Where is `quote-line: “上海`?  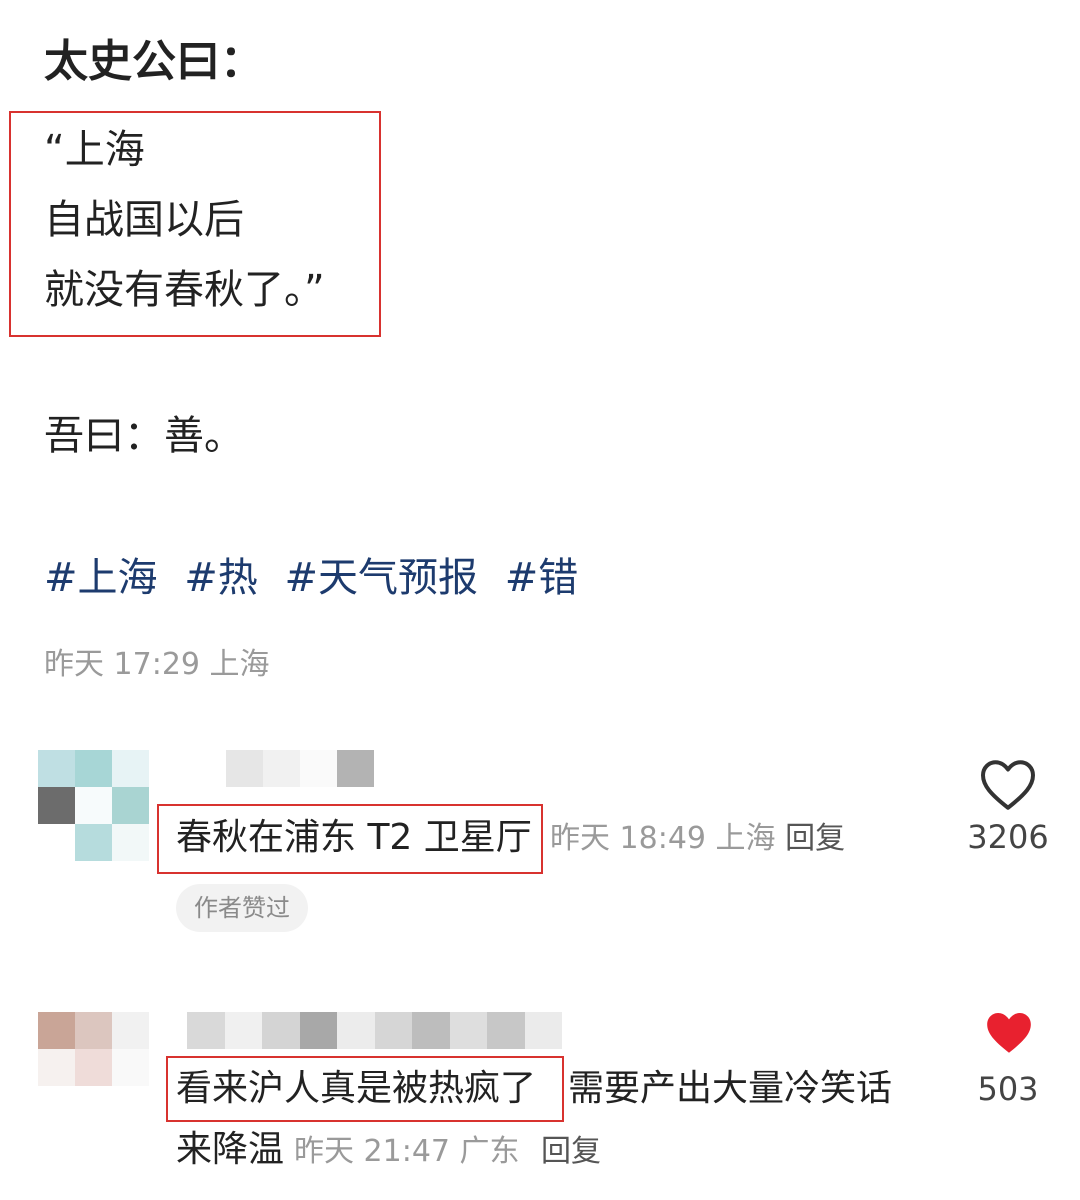 quote-line: “上海 is located at coordinates (94, 150).